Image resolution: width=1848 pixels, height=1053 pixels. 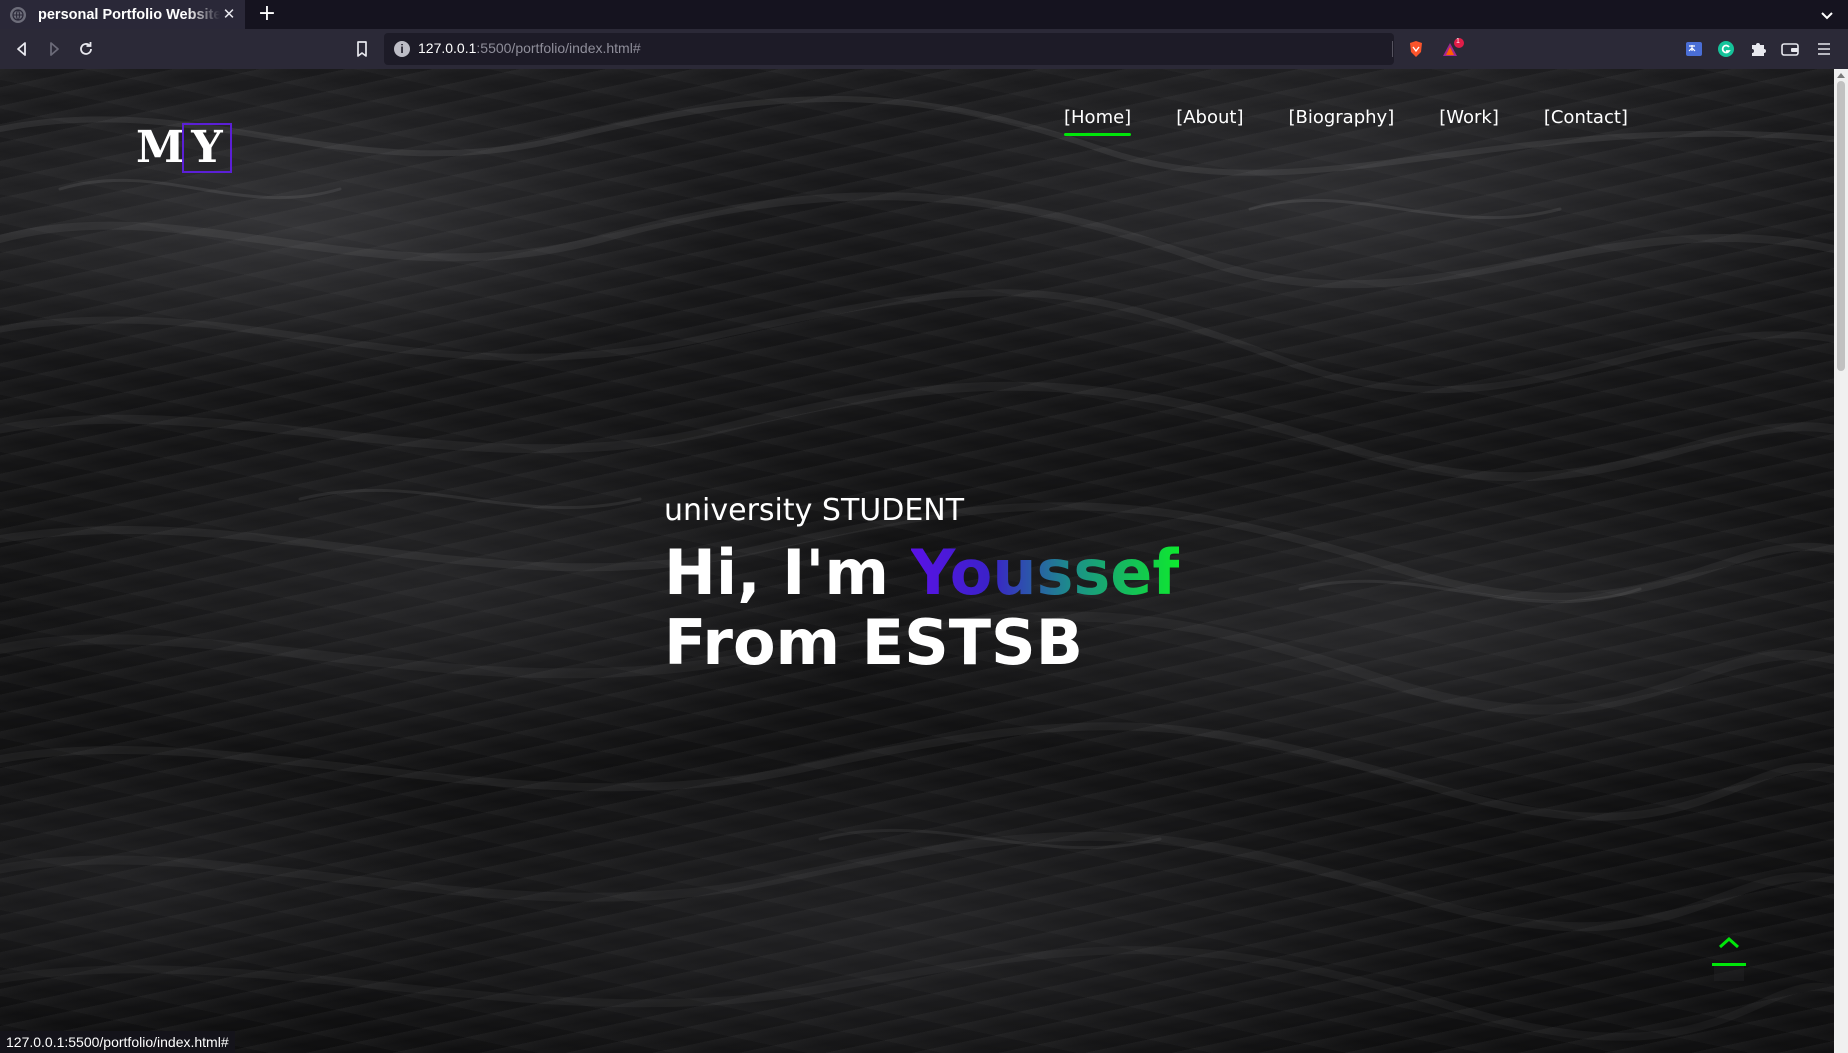 I want to click on hero-from: From ESTSB, so click(x=873, y=642).